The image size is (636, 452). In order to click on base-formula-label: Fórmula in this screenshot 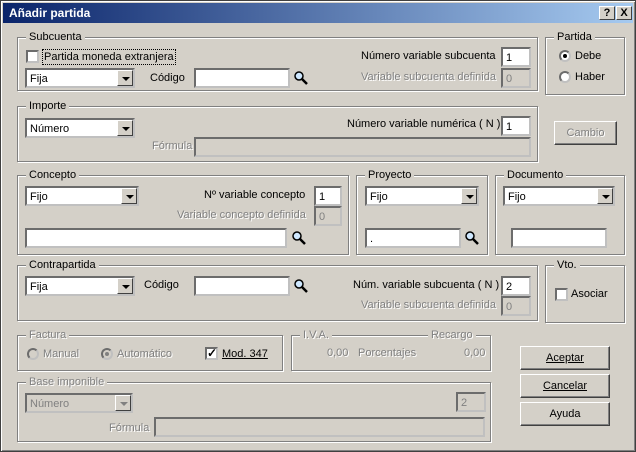, I will do `click(129, 428)`.